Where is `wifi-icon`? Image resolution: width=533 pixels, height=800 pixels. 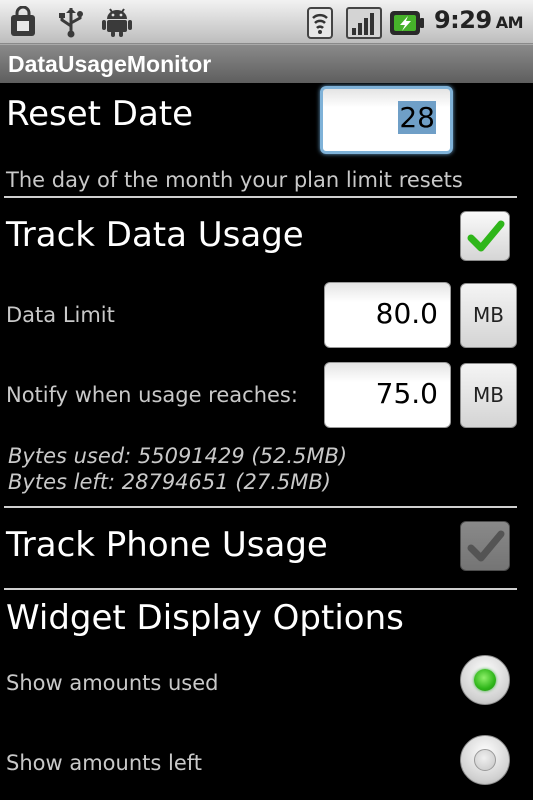 wifi-icon is located at coordinates (320, 23).